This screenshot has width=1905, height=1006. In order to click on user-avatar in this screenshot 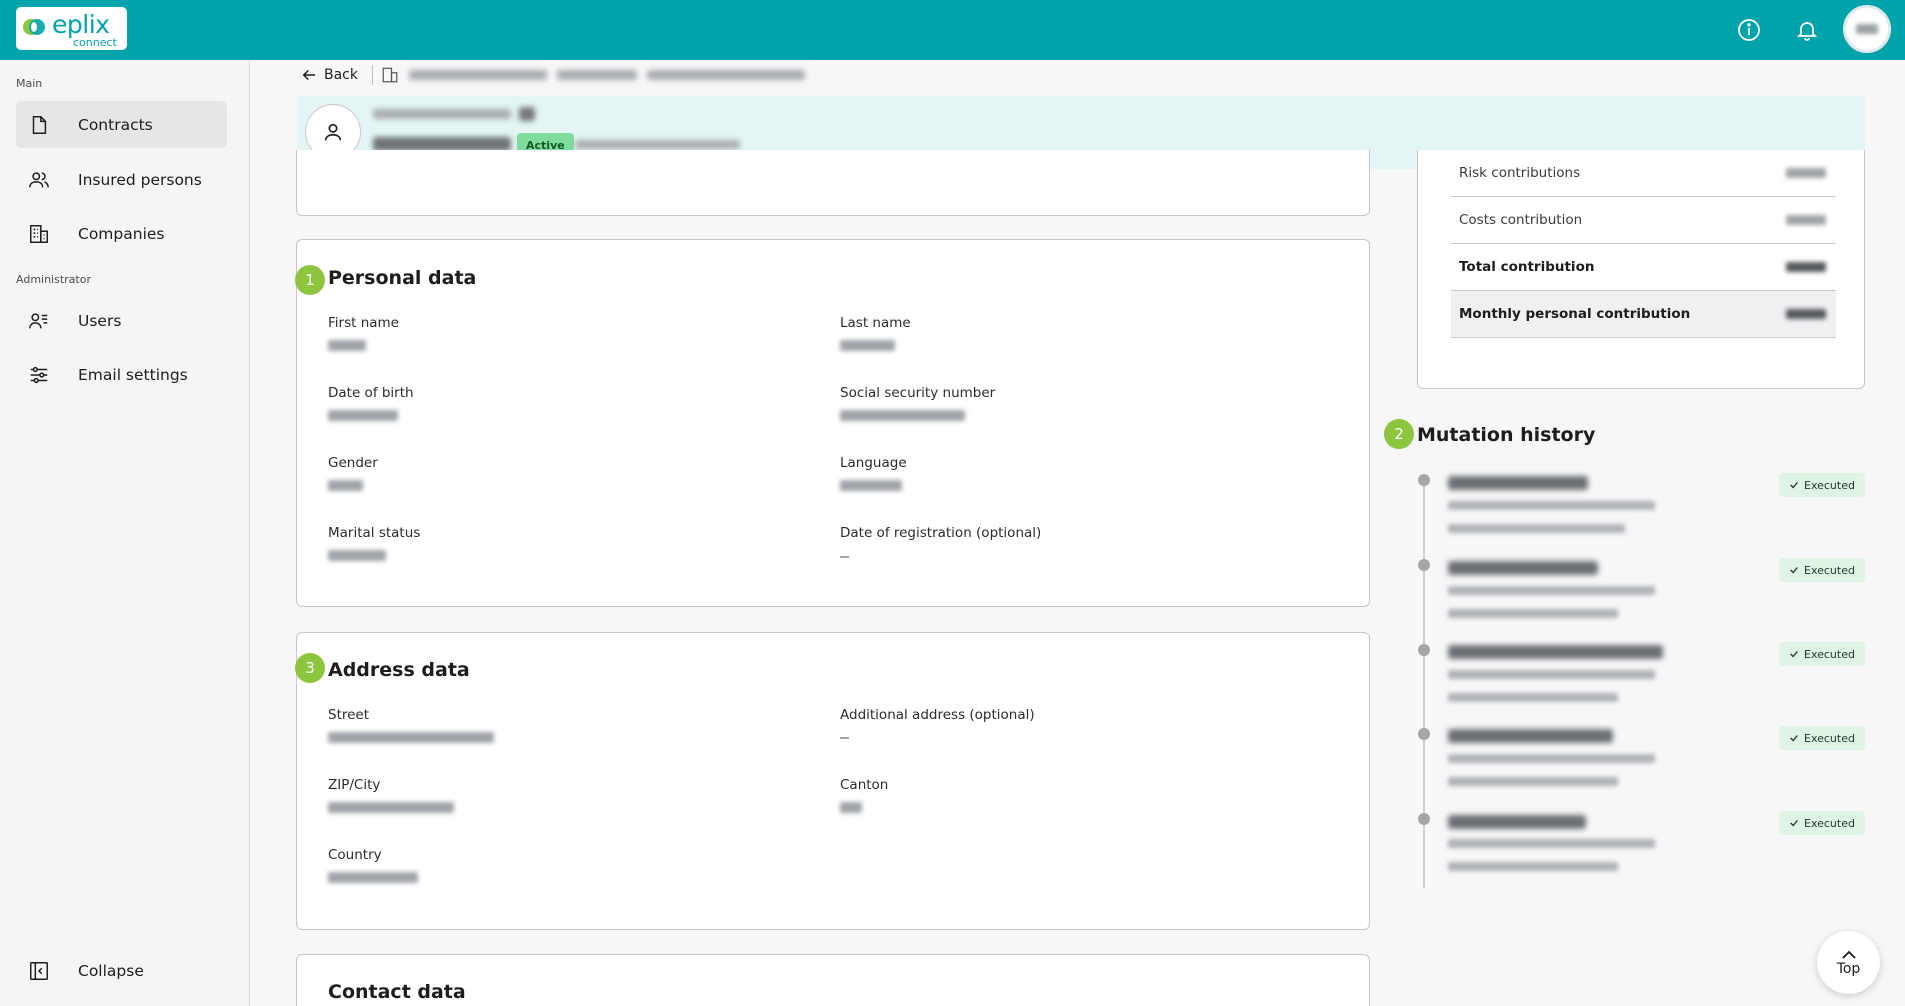, I will do `click(1867, 29)`.